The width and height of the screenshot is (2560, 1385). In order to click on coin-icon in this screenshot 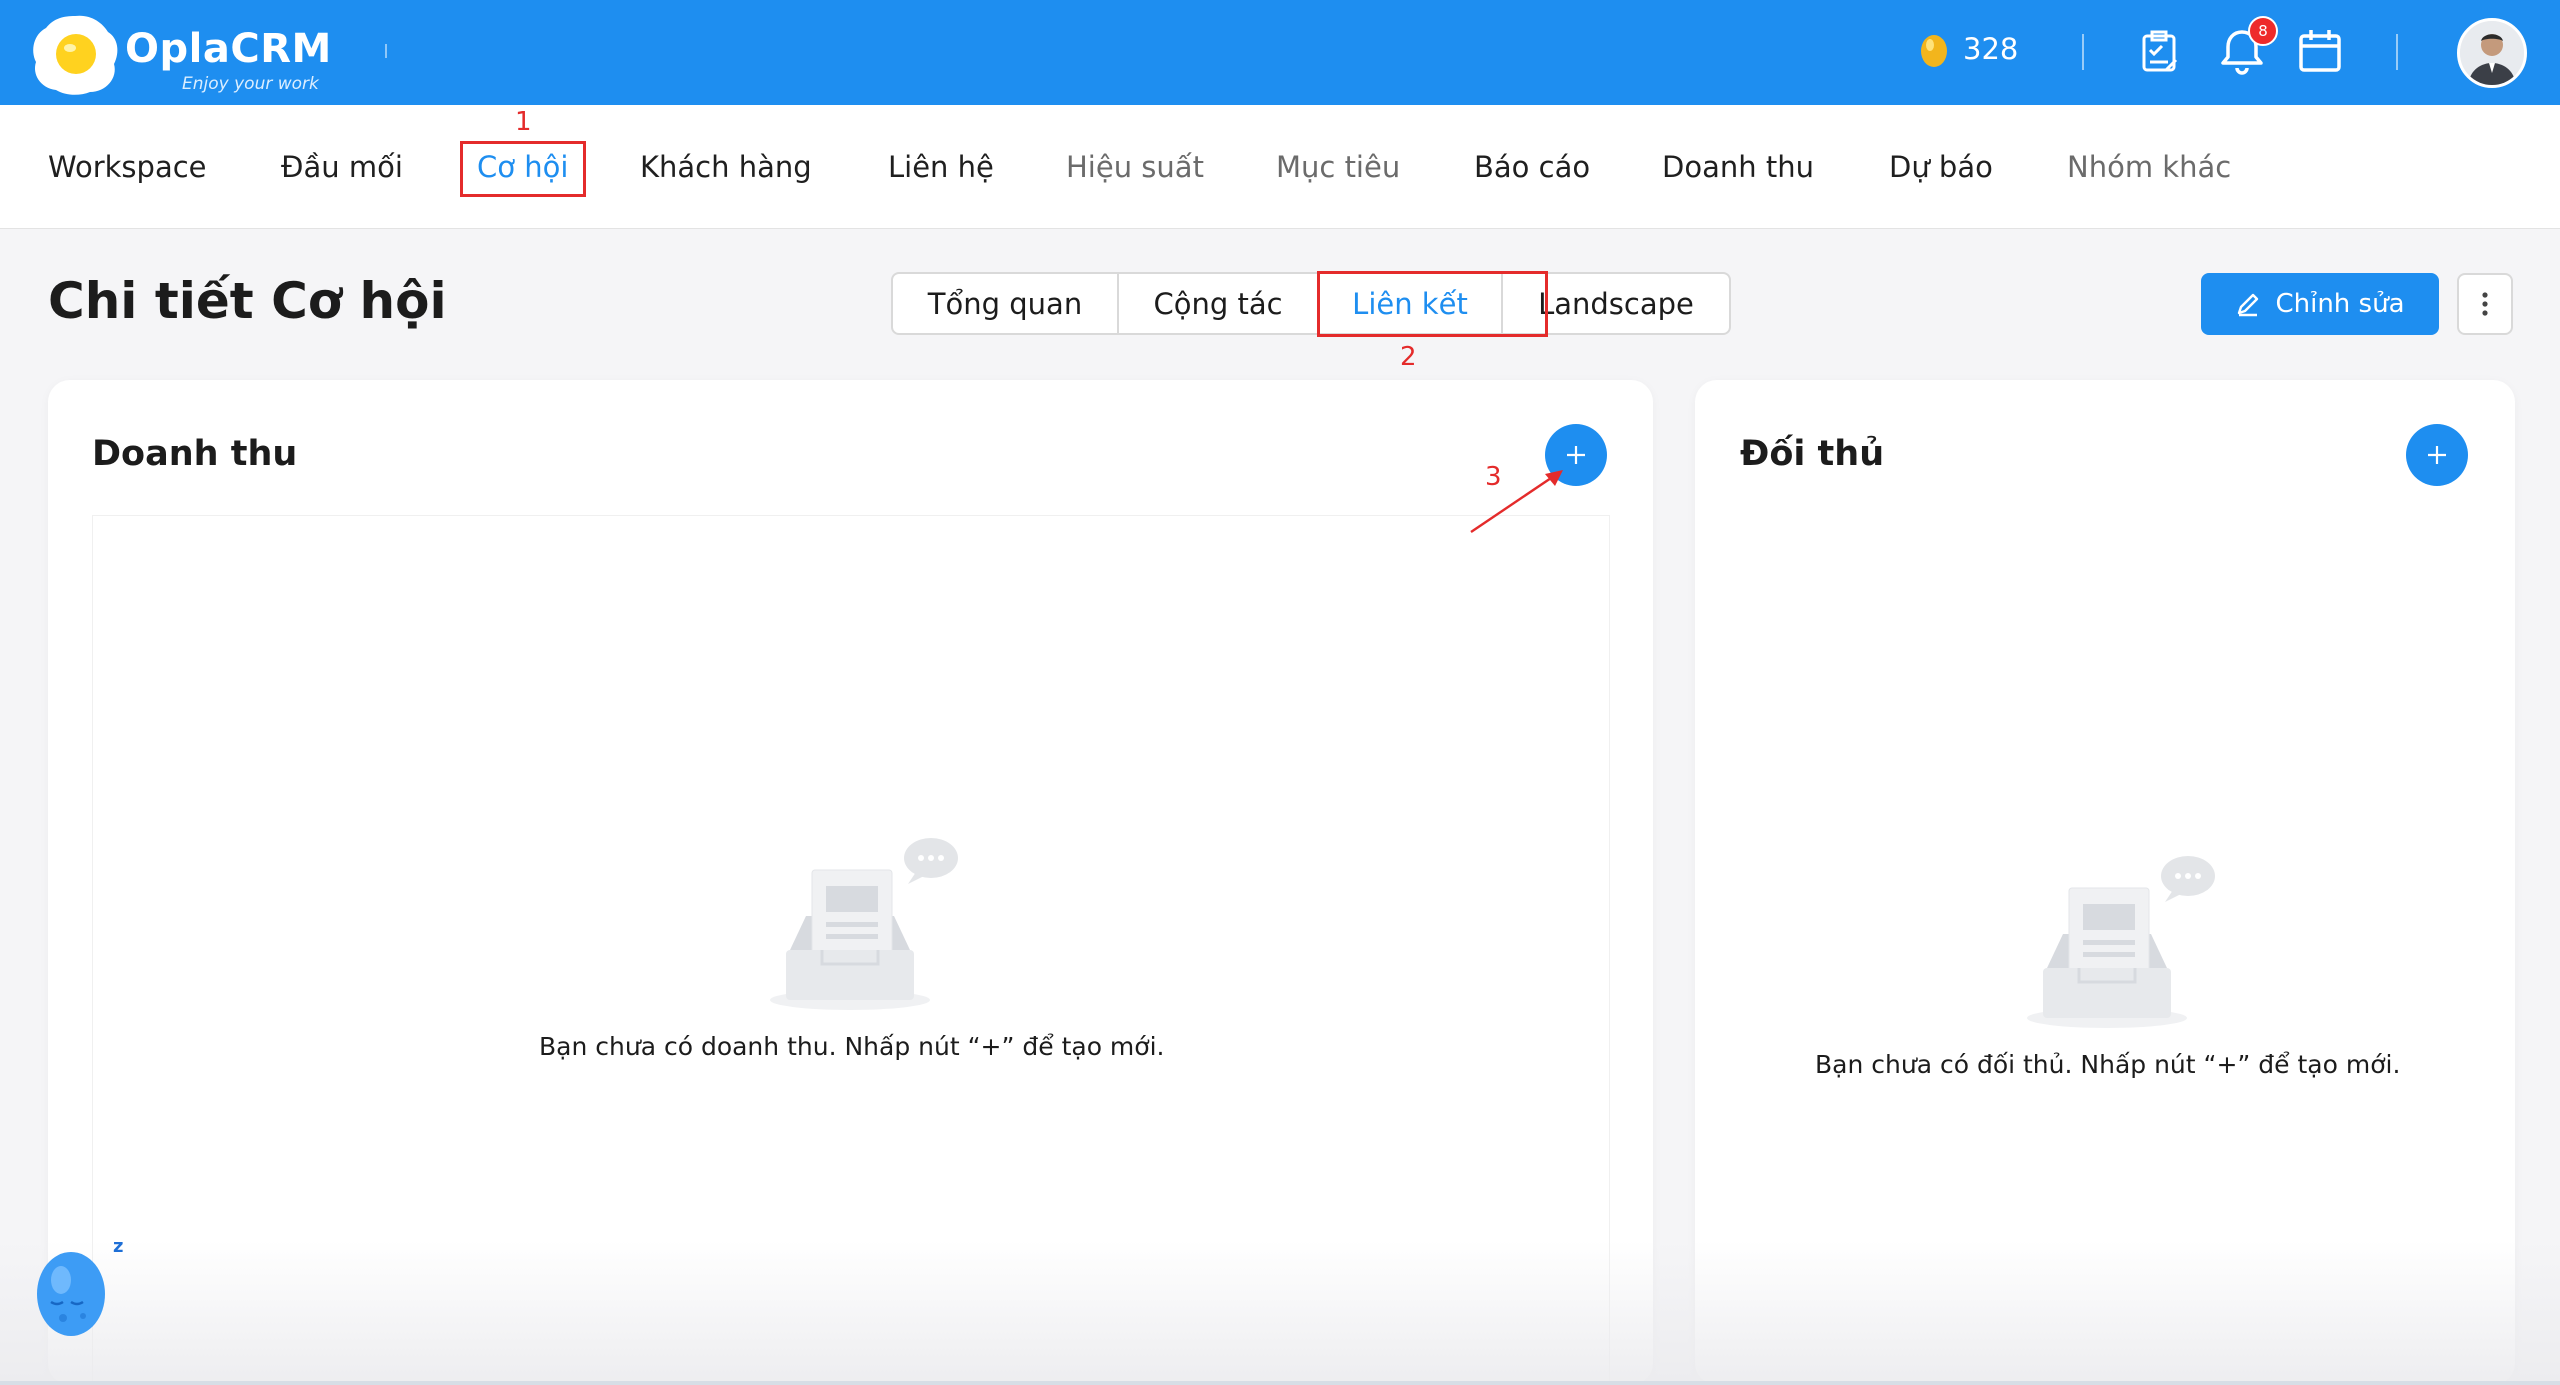, I will do `click(1934, 51)`.